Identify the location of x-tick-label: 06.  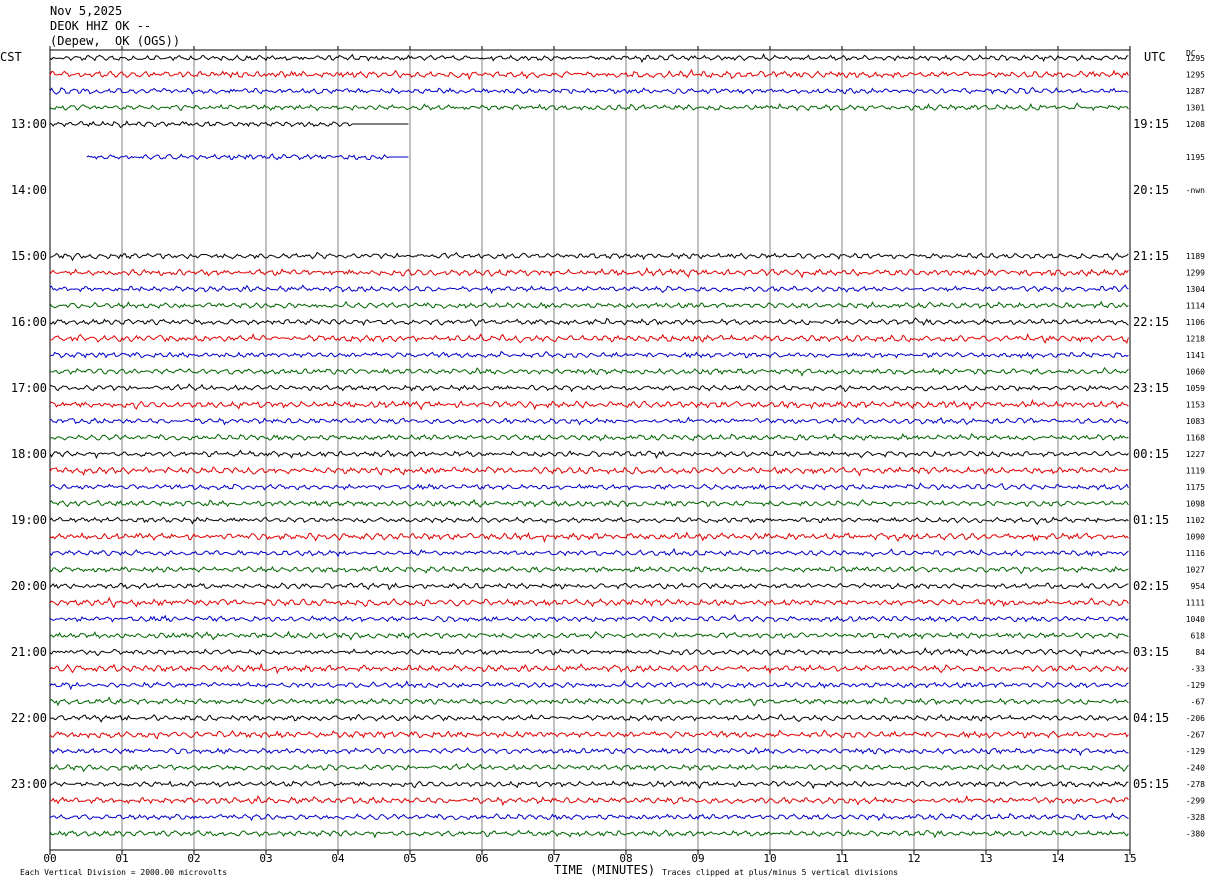
(481, 858).